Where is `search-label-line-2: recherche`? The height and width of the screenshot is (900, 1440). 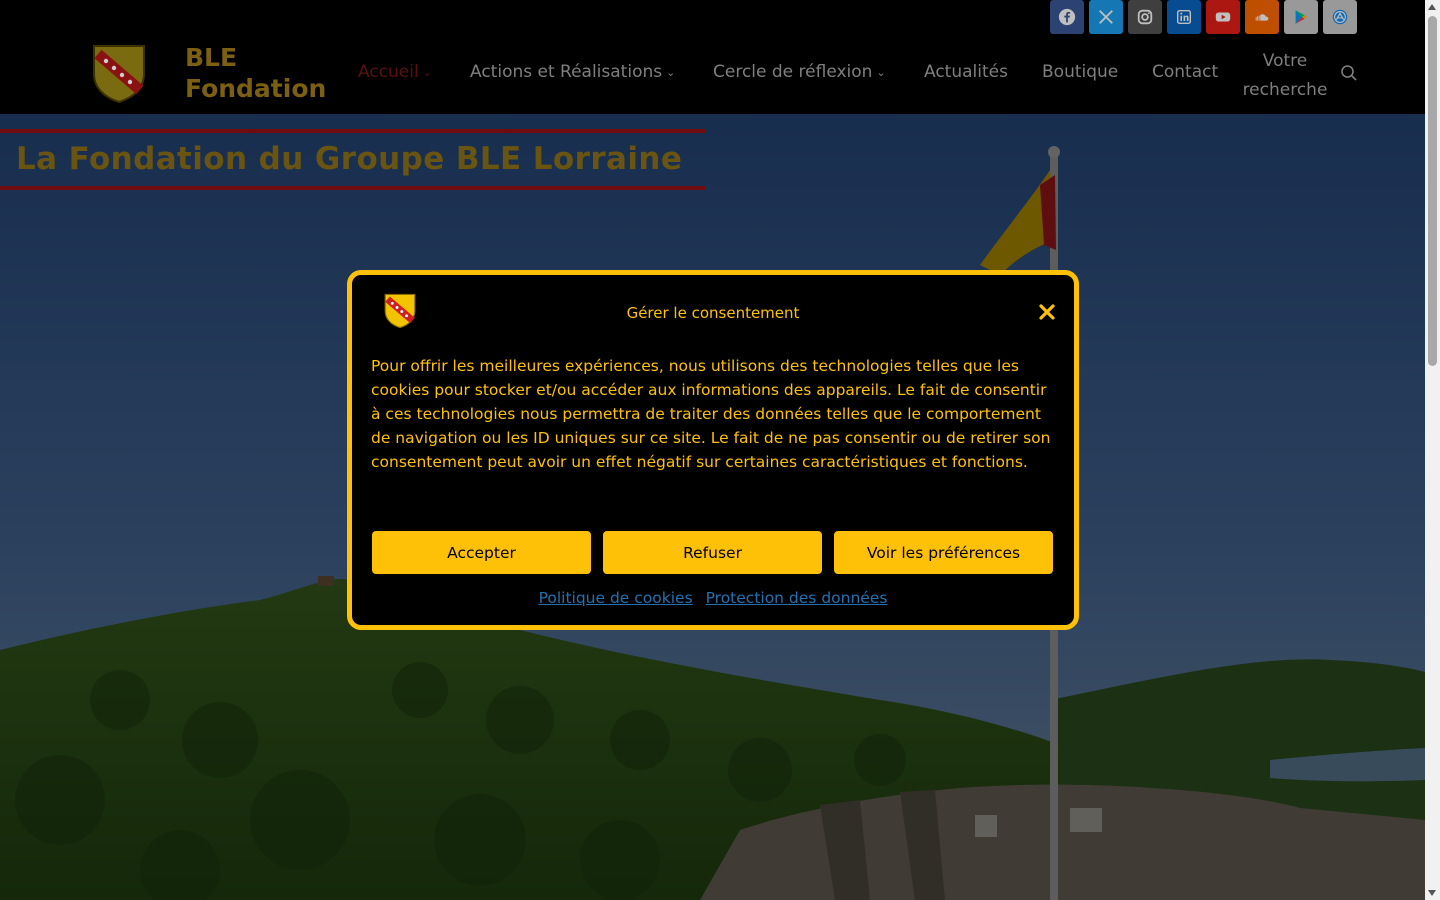 search-label-line-2: recherche is located at coordinates (1285, 90).